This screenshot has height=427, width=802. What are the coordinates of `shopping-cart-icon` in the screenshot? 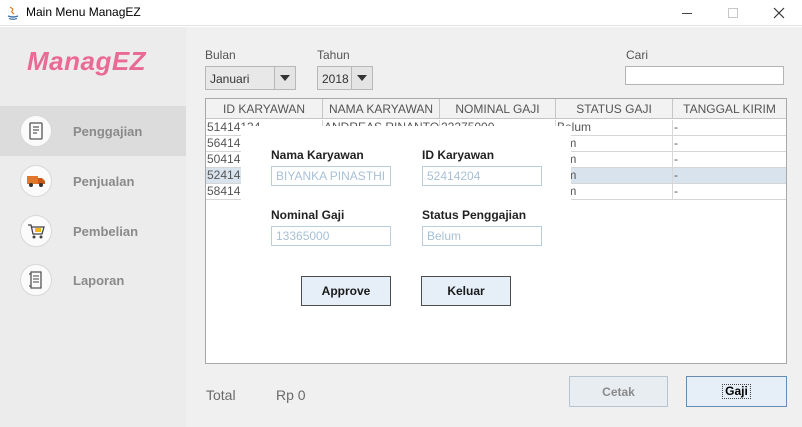 It's located at (36, 231).